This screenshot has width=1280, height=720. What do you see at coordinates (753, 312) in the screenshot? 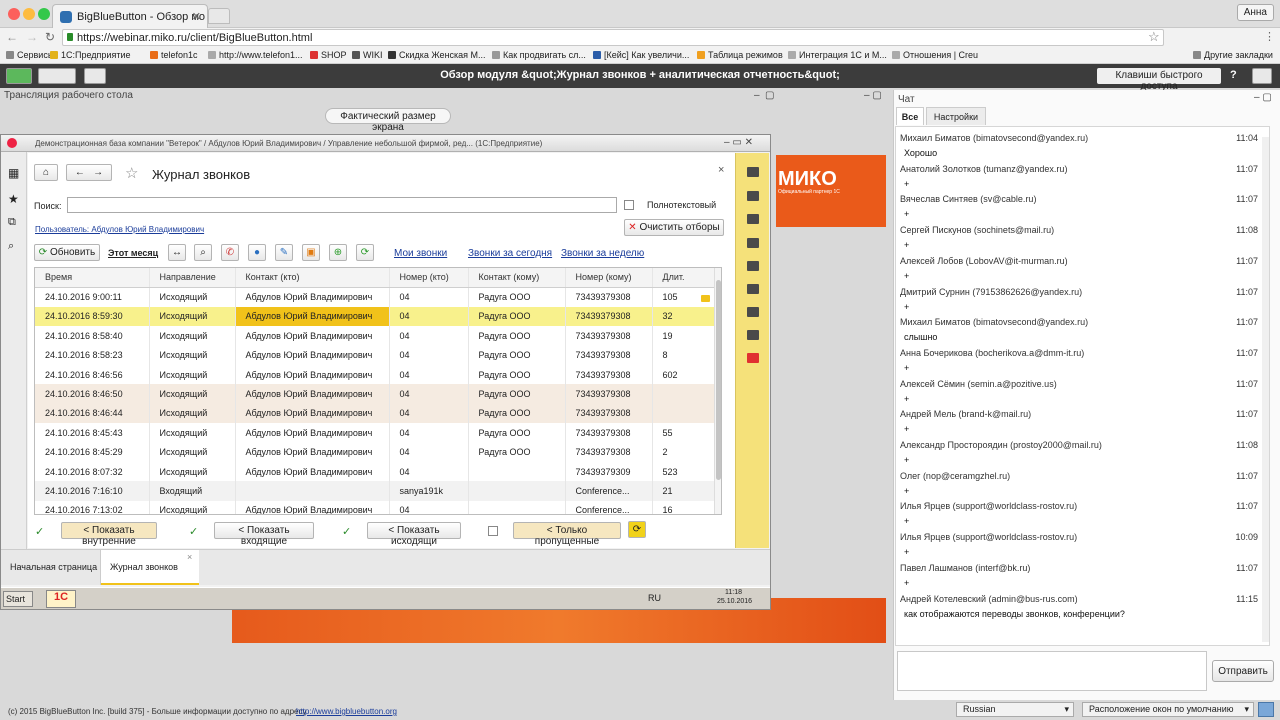
I see `users-icon` at bounding box center [753, 312].